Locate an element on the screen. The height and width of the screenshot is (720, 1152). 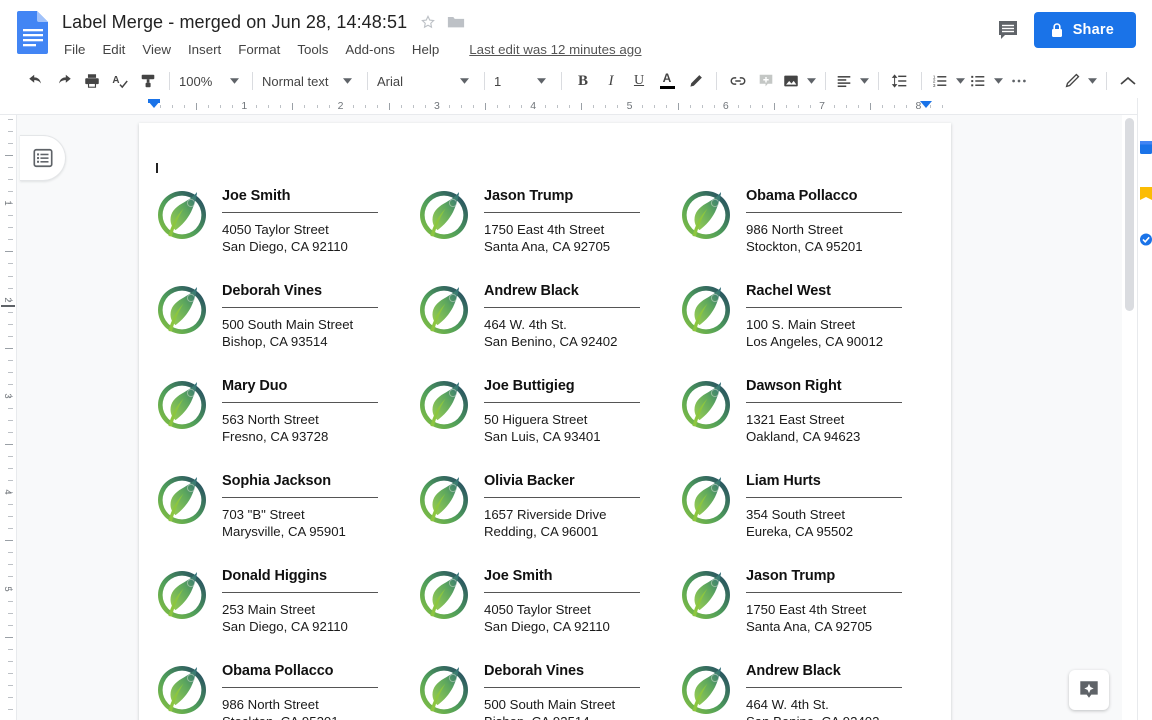
menu-item-tools: Tools is located at coordinates (312, 49).